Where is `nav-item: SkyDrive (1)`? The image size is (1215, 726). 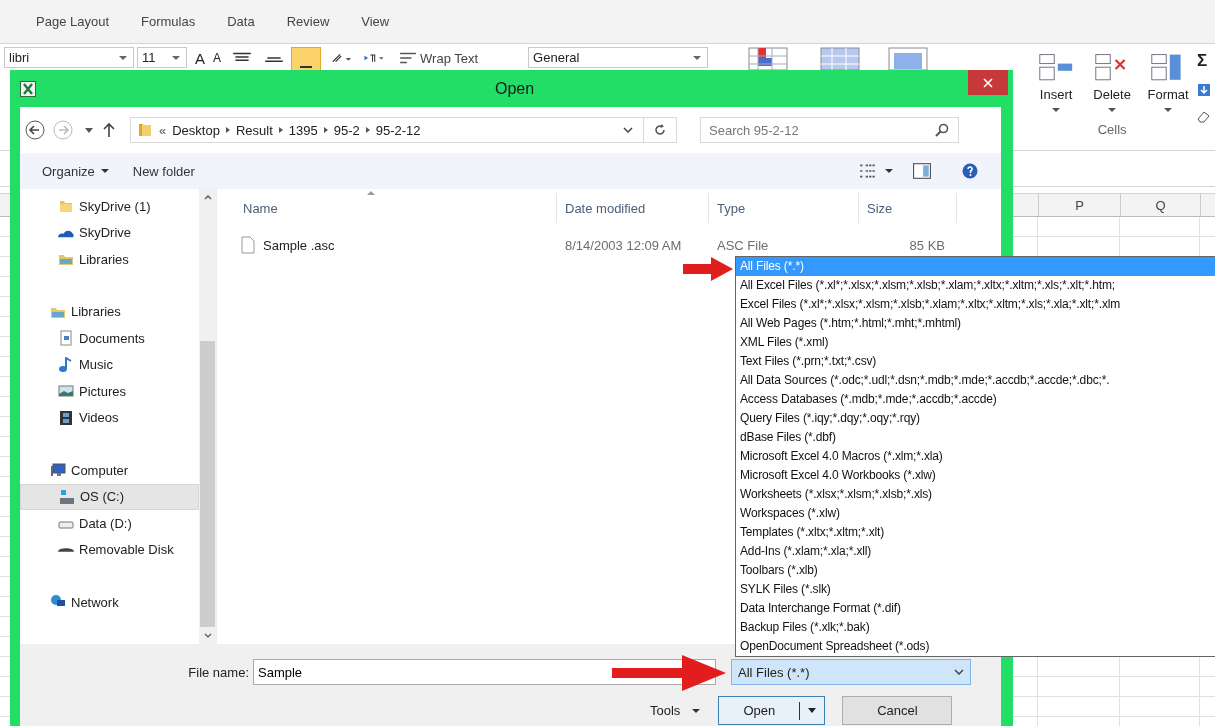 nav-item: SkyDrive (1) is located at coordinates (109, 206).